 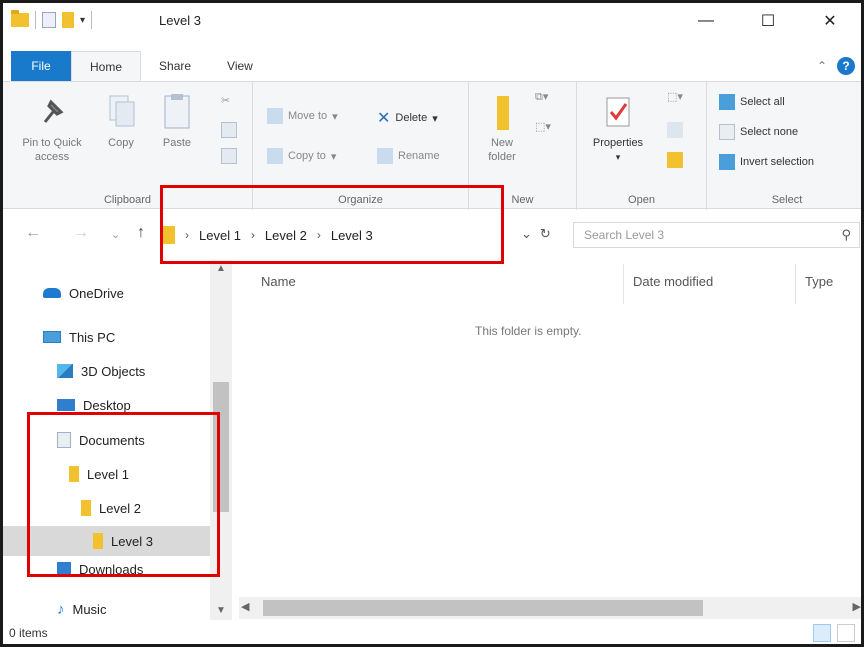 What do you see at coordinates (66, 405) in the screenshot?
I see `desktop-icon` at bounding box center [66, 405].